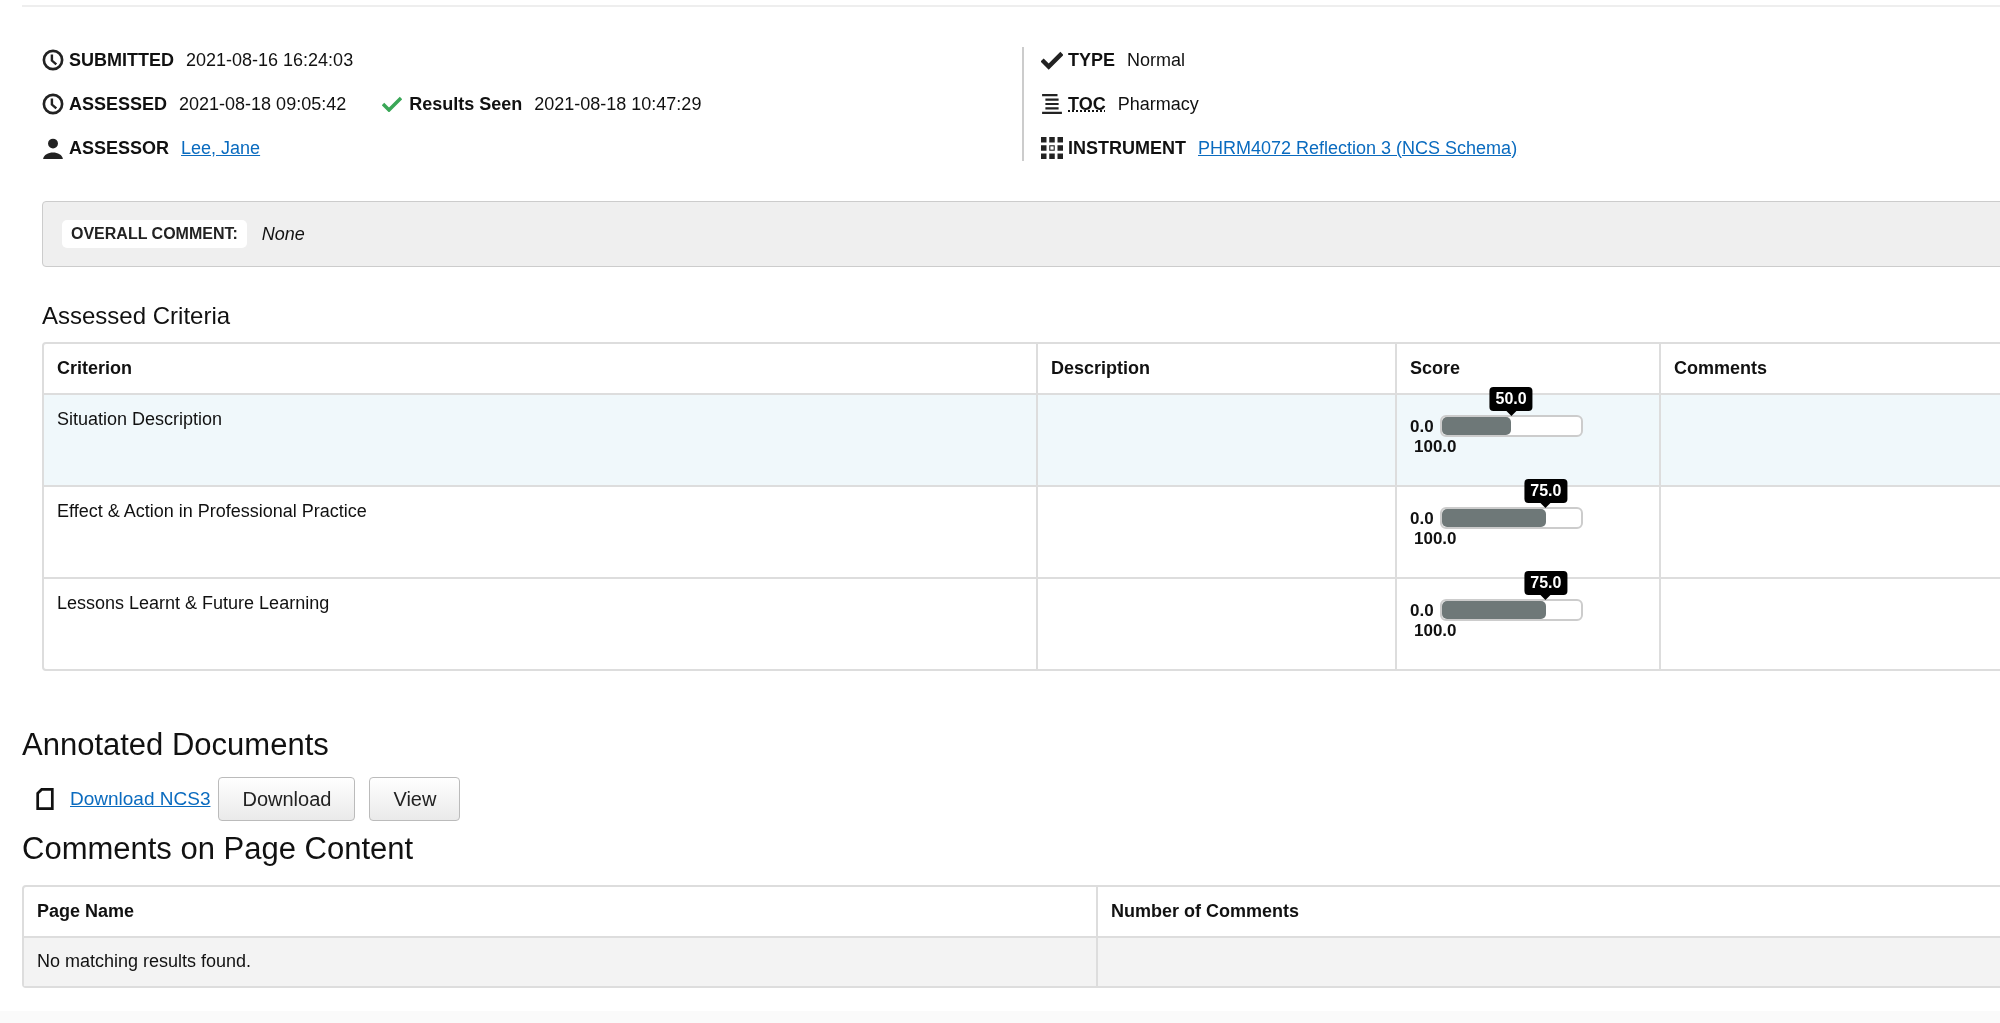 This screenshot has height=1023, width=2000. What do you see at coordinates (45, 799) in the screenshot?
I see `document-icon` at bounding box center [45, 799].